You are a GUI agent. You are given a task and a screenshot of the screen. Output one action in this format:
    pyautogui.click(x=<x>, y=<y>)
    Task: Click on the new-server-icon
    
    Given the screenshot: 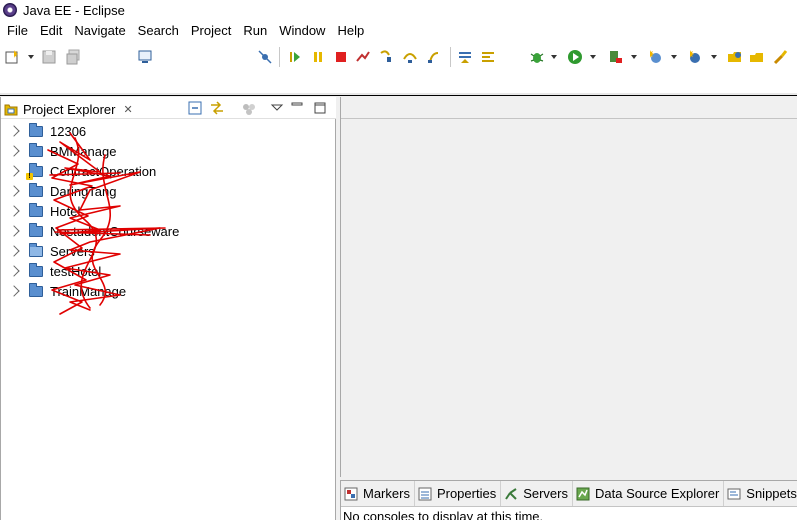 What is the action you would take?
    pyautogui.click(x=655, y=57)
    